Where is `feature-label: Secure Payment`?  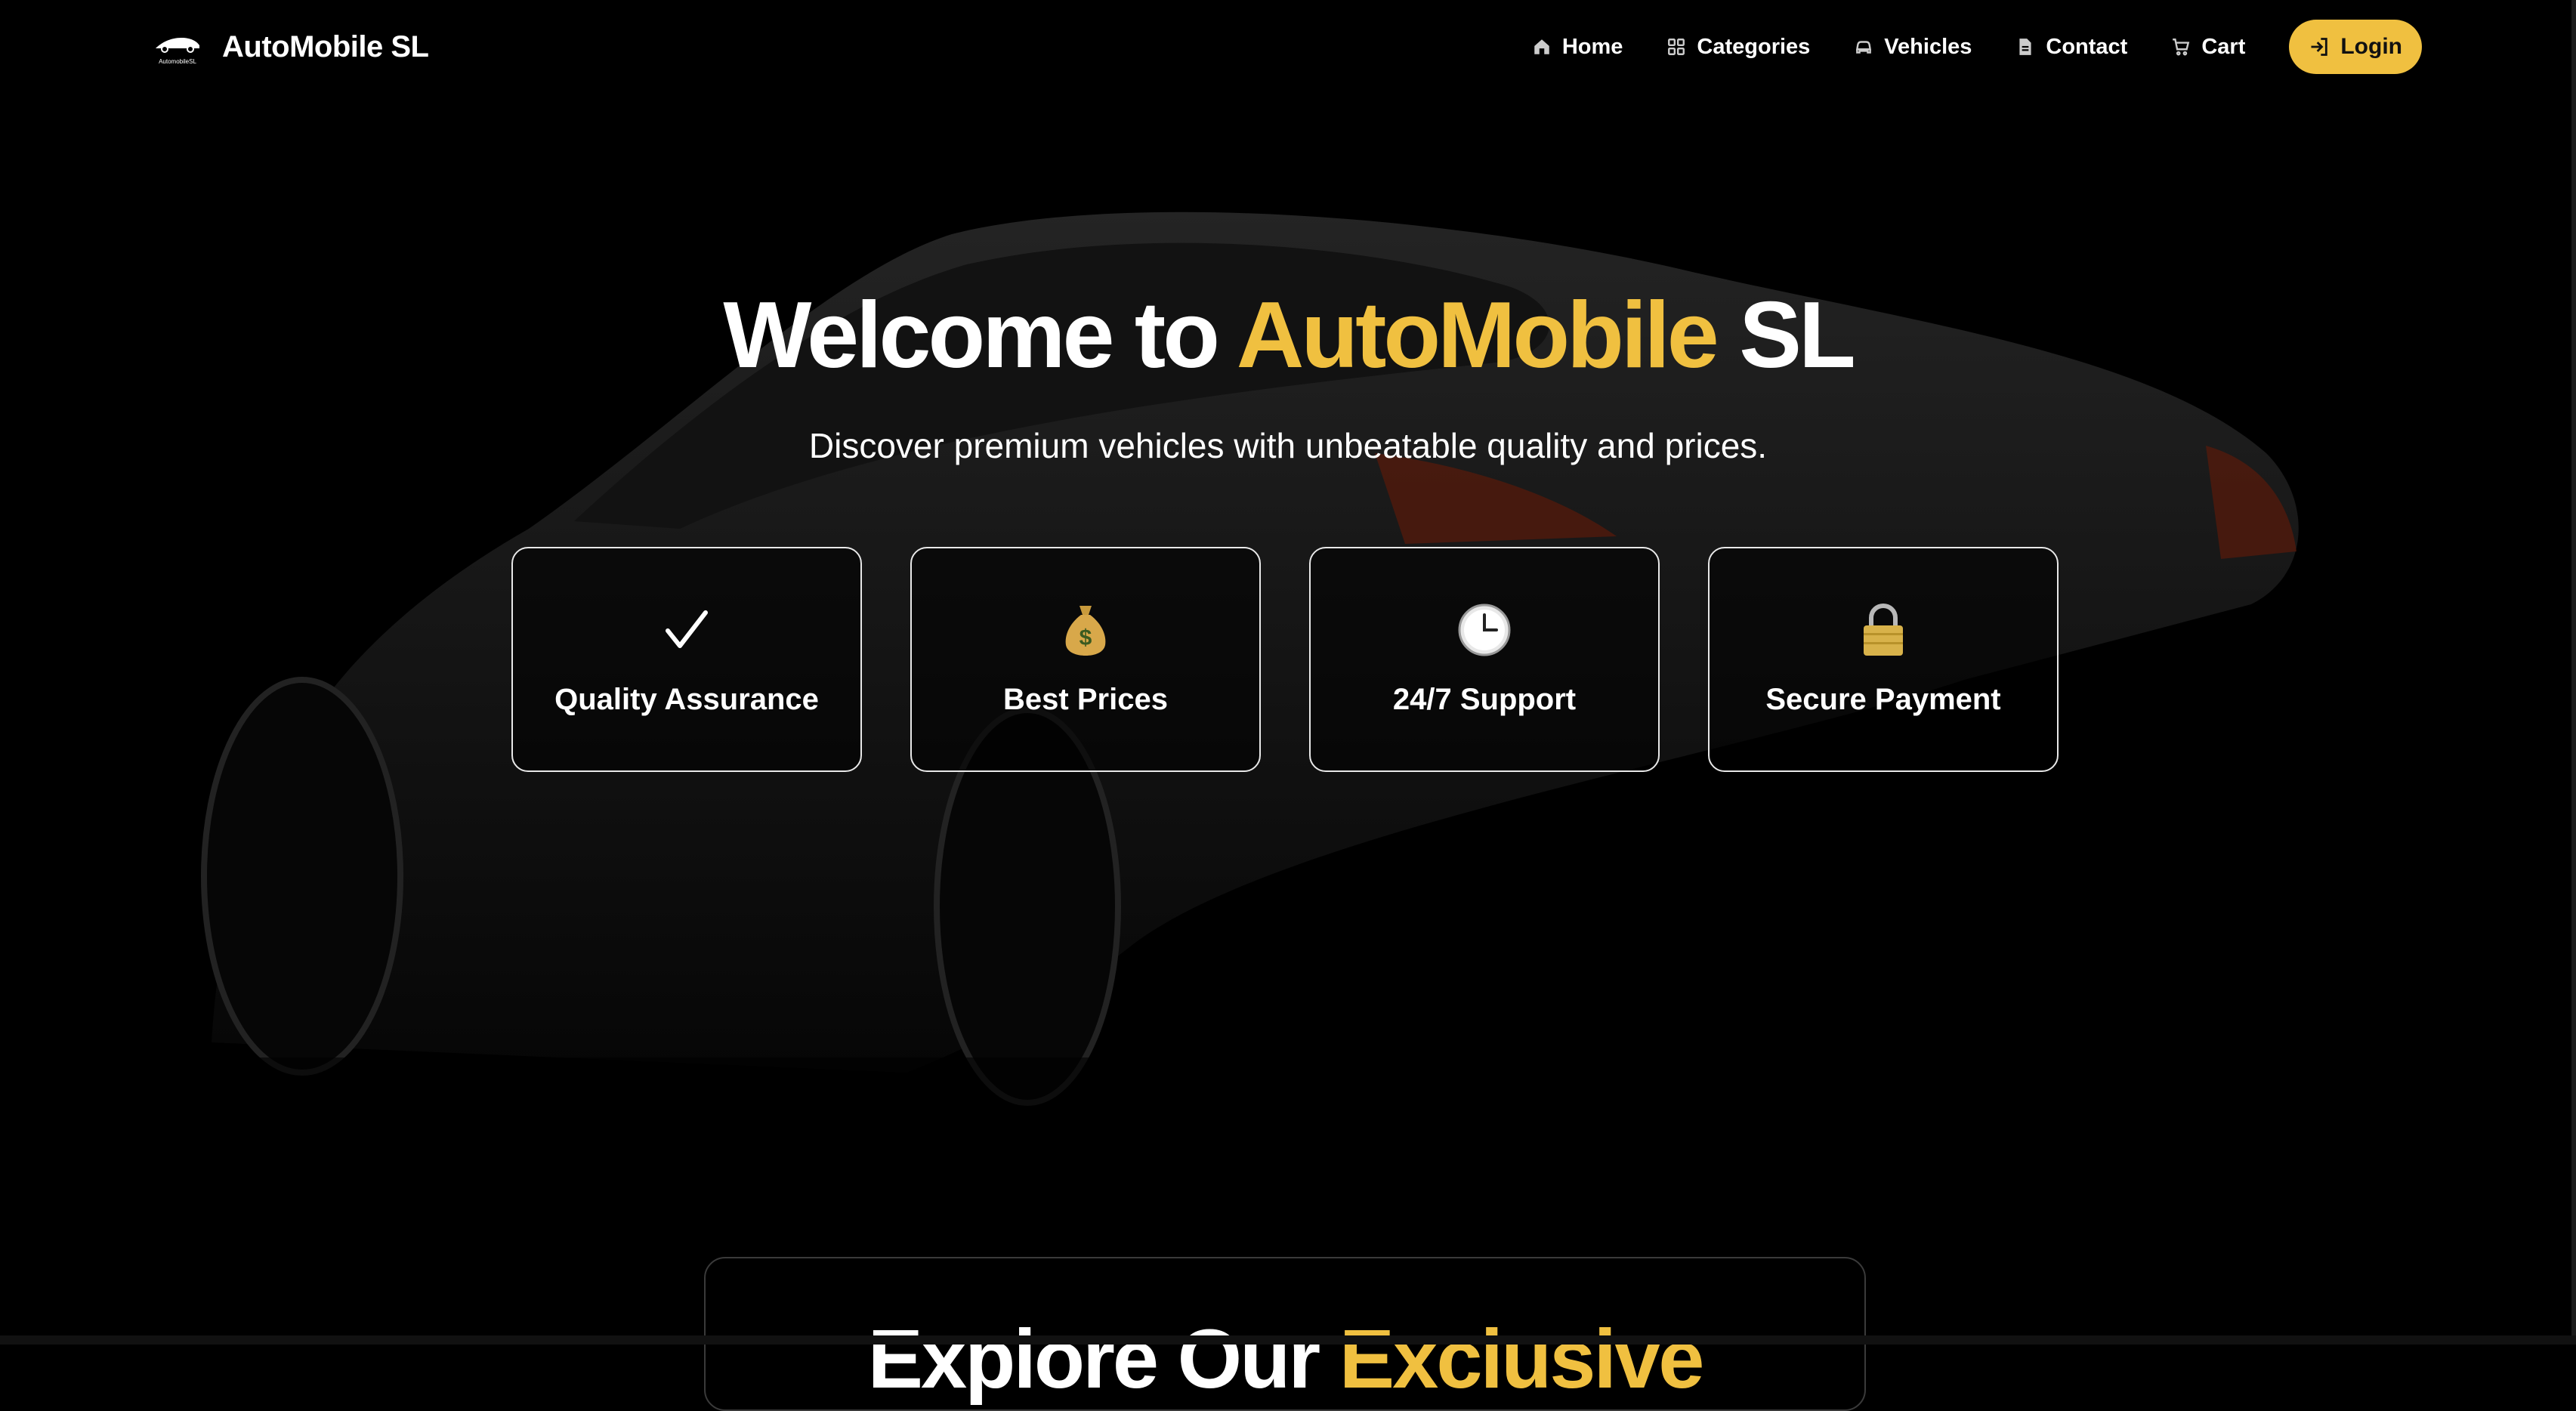 feature-label: Secure Payment is located at coordinates (1883, 699).